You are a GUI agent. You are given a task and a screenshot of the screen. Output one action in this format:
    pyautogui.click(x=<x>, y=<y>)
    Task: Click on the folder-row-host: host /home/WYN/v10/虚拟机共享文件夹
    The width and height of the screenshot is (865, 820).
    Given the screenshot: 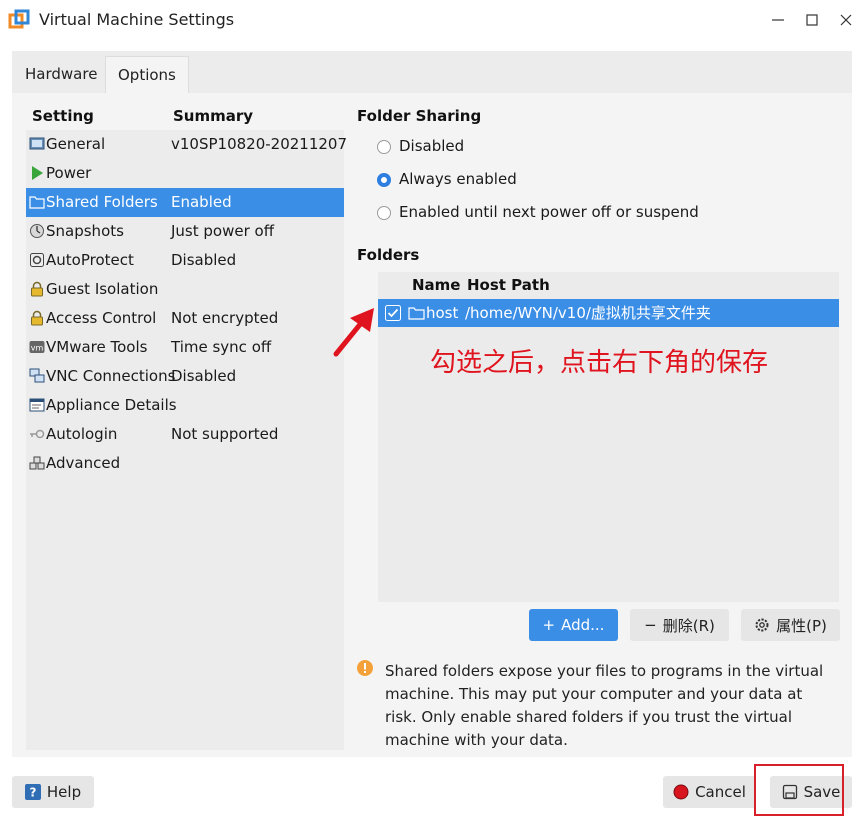 What is the action you would take?
    pyautogui.click(x=608, y=313)
    